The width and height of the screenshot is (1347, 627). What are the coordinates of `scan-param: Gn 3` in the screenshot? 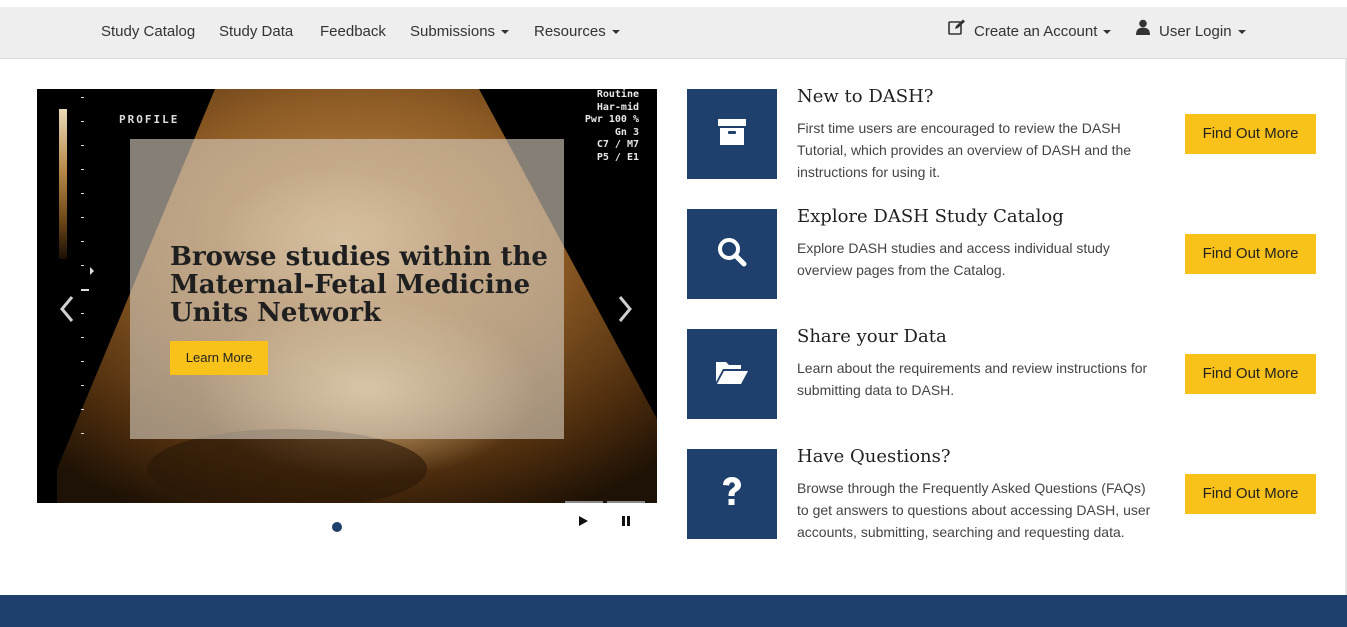 It's located at (626, 132).